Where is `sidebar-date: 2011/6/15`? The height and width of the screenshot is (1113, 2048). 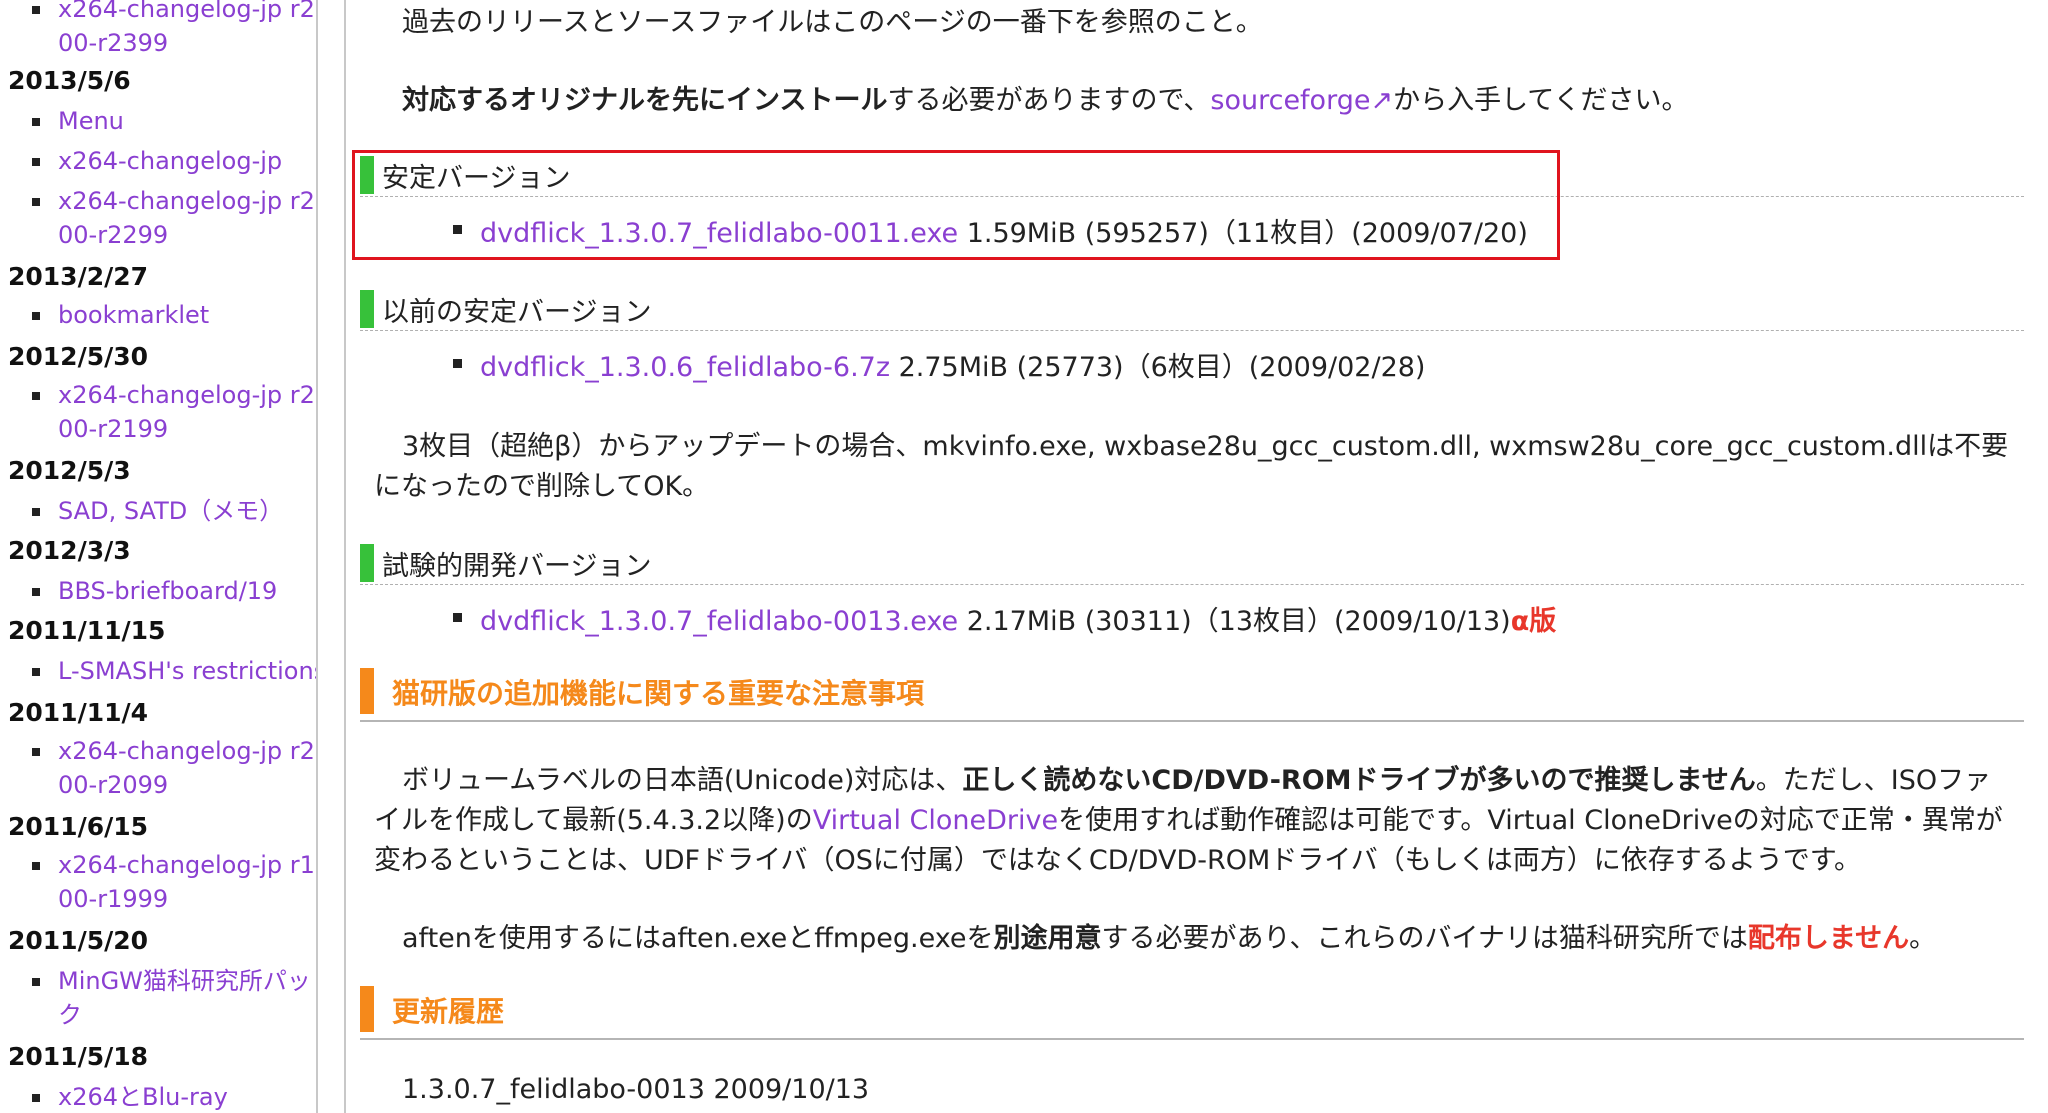 sidebar-date: 2011/6/15 is located at coordinates (78, 826).